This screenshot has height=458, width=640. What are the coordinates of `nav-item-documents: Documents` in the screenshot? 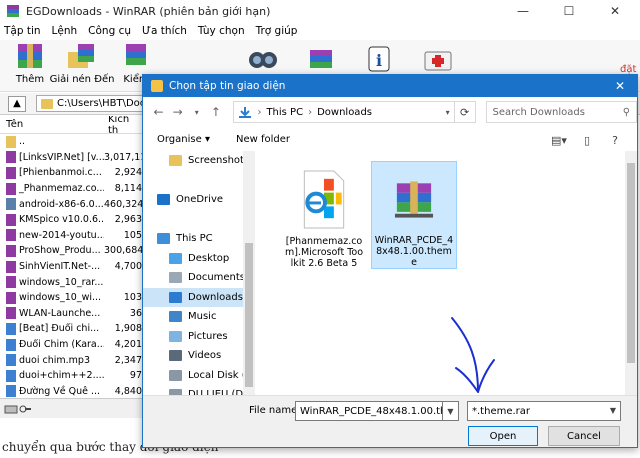 It's located at (199, 278).